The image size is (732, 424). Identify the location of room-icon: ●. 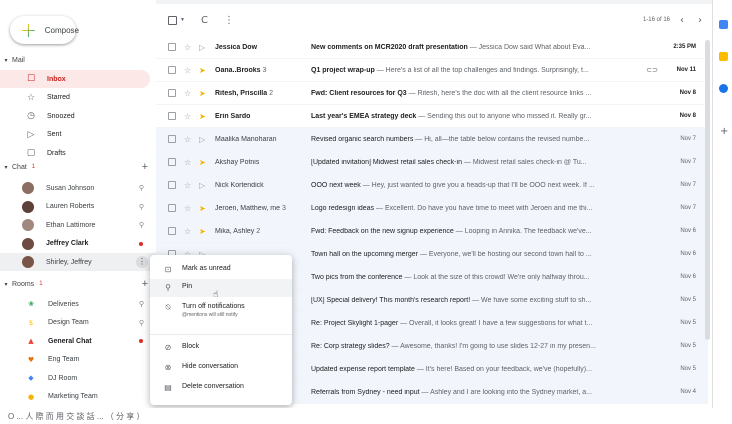
(31, 396).